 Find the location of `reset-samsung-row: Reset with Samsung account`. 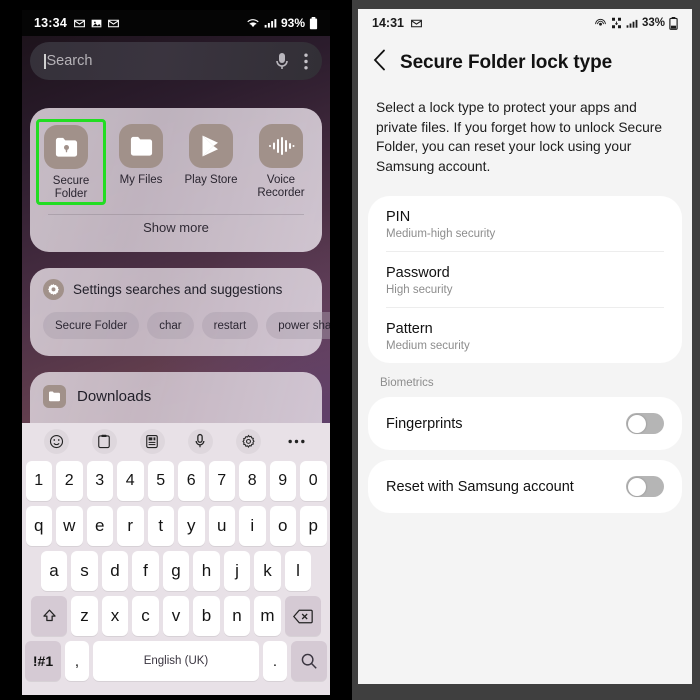

reset-samsung-row: Reset with Samsung account is located at coordinates (525, 486).